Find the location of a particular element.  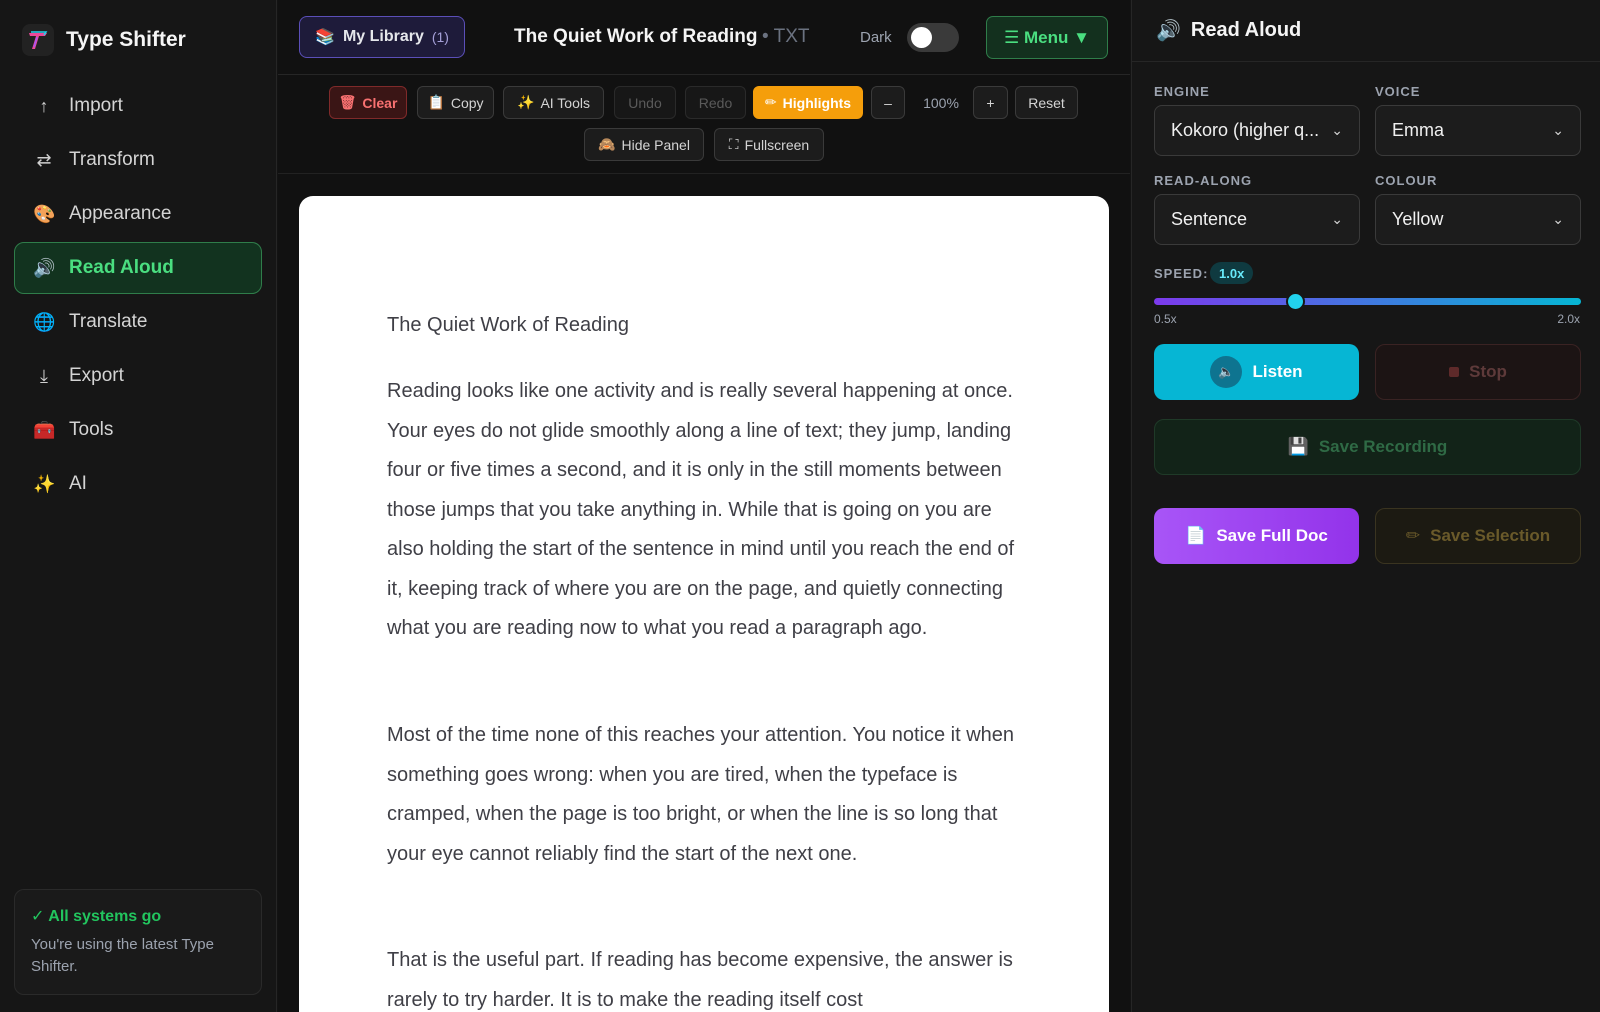

toggle-knob is located at coordinates (921, 37).